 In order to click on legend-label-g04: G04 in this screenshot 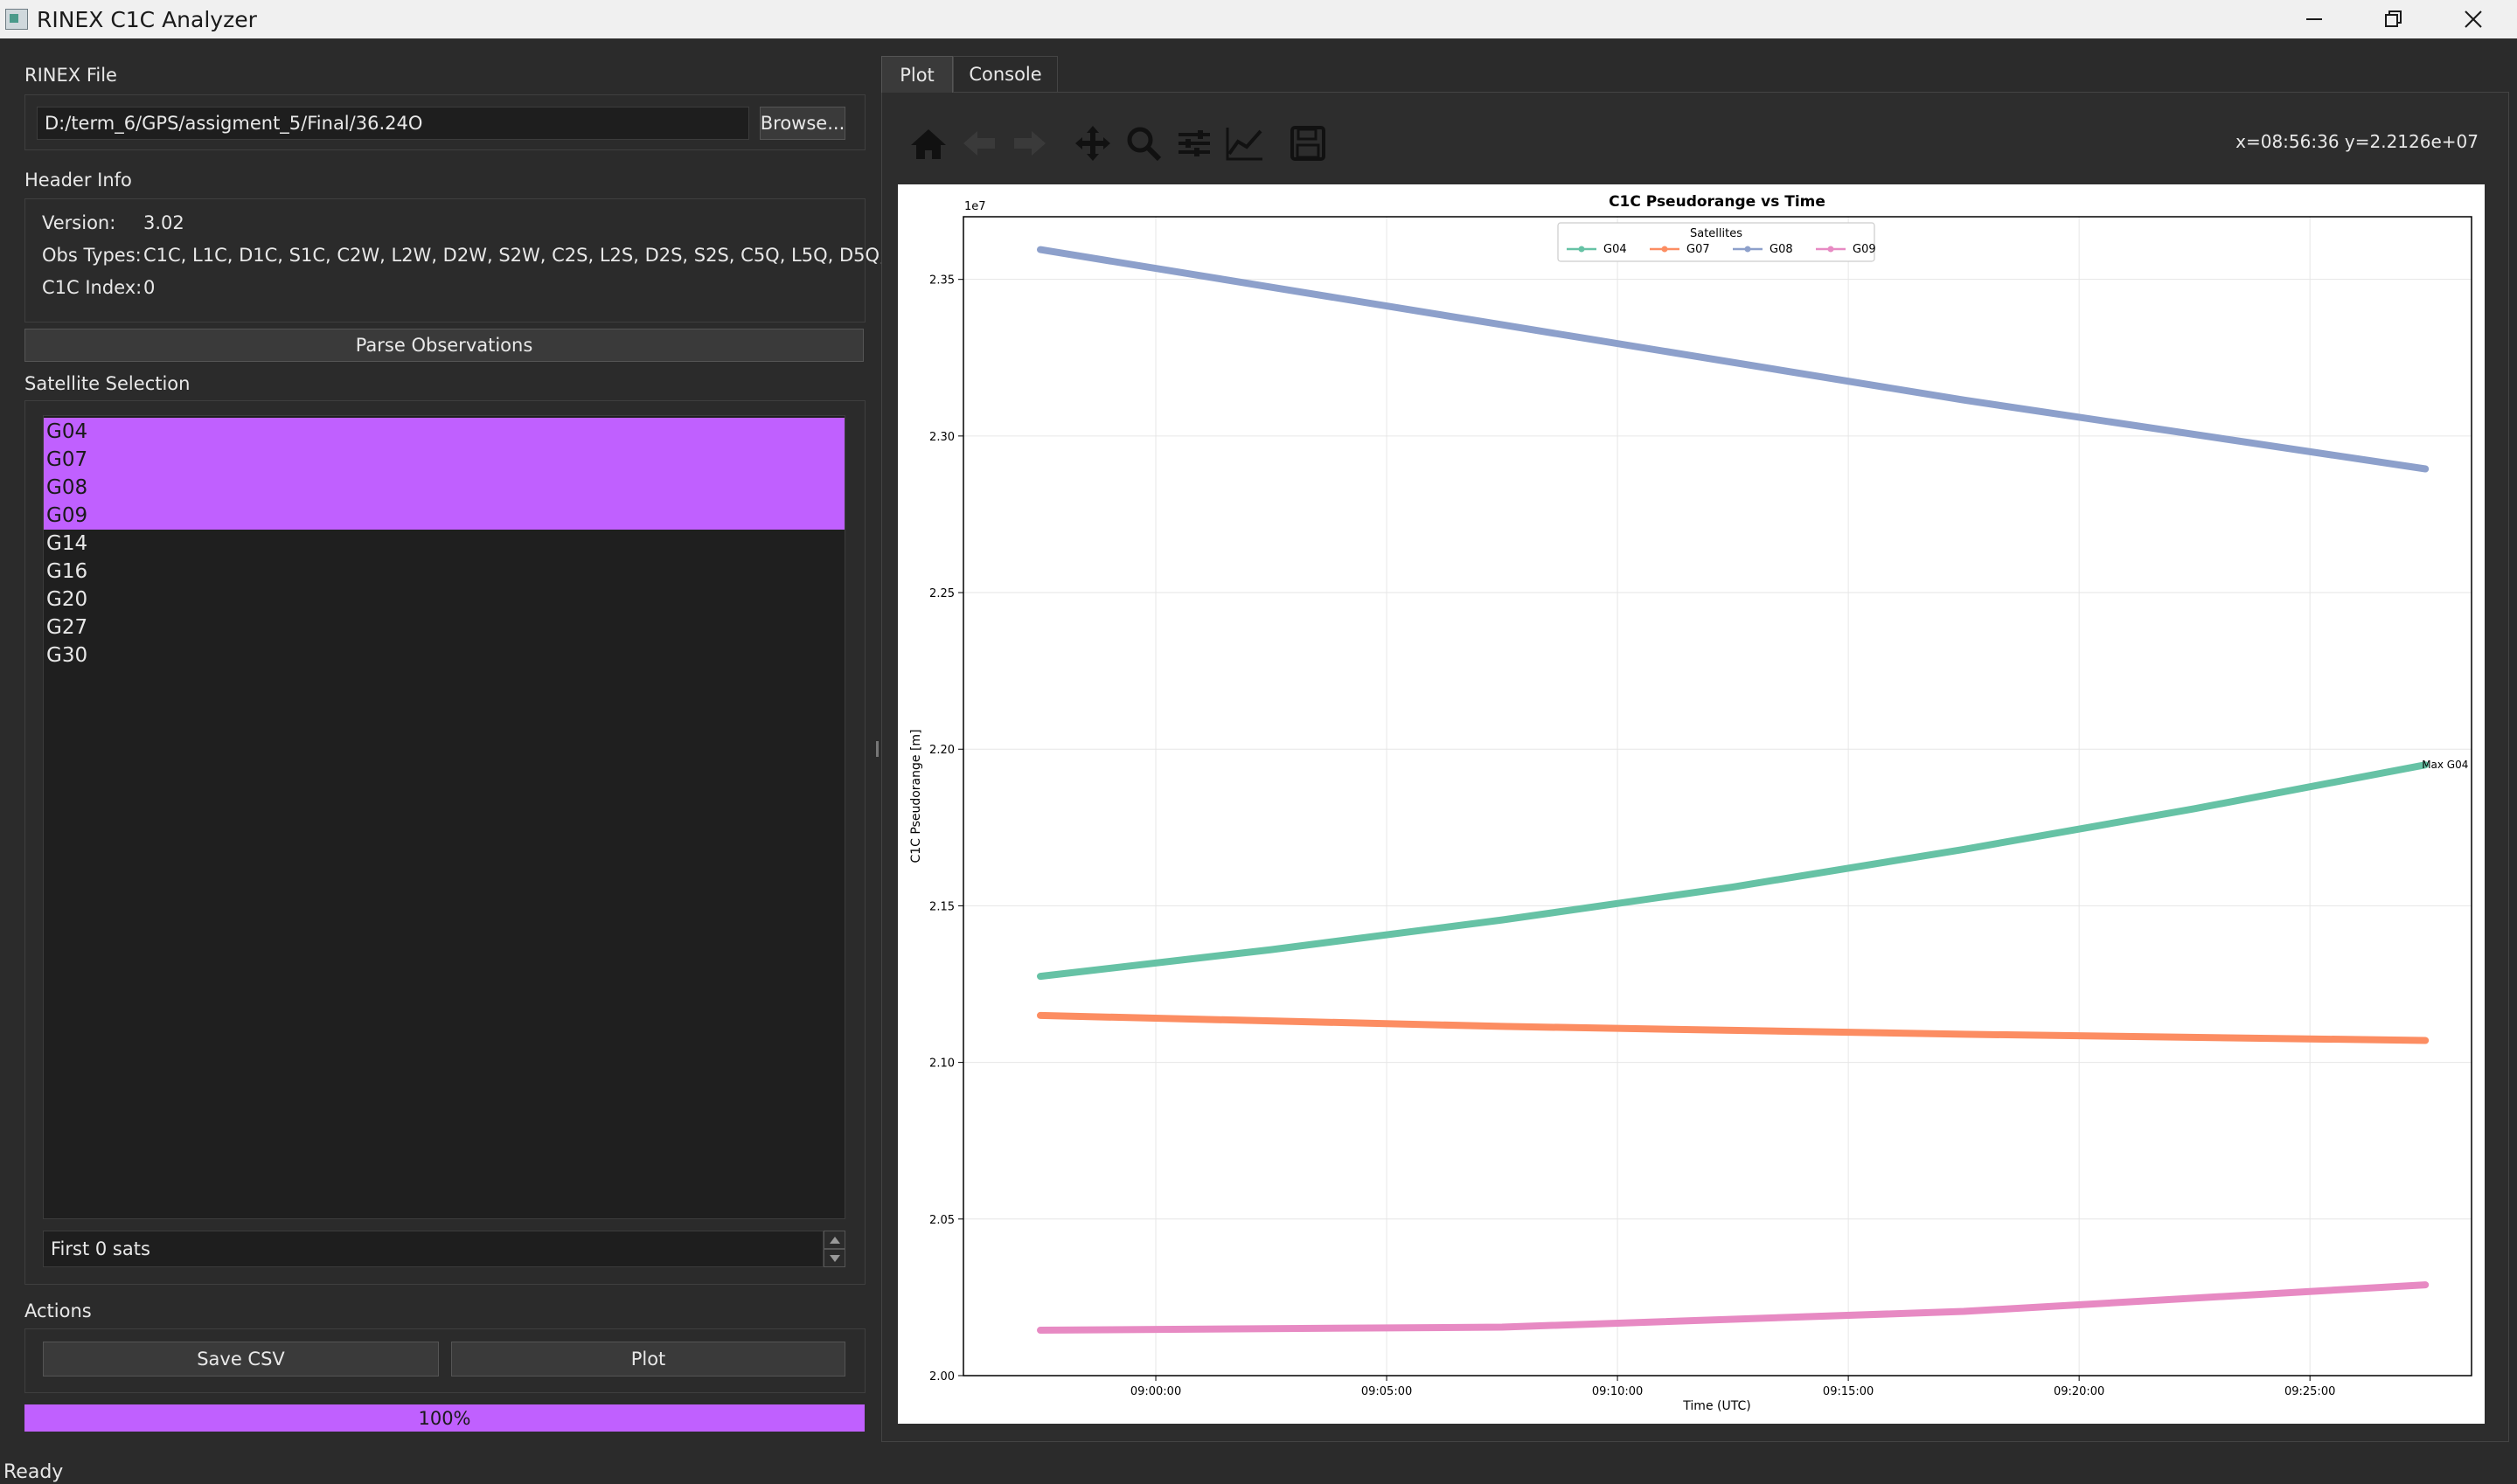, I will do `click(1615, 250)`.